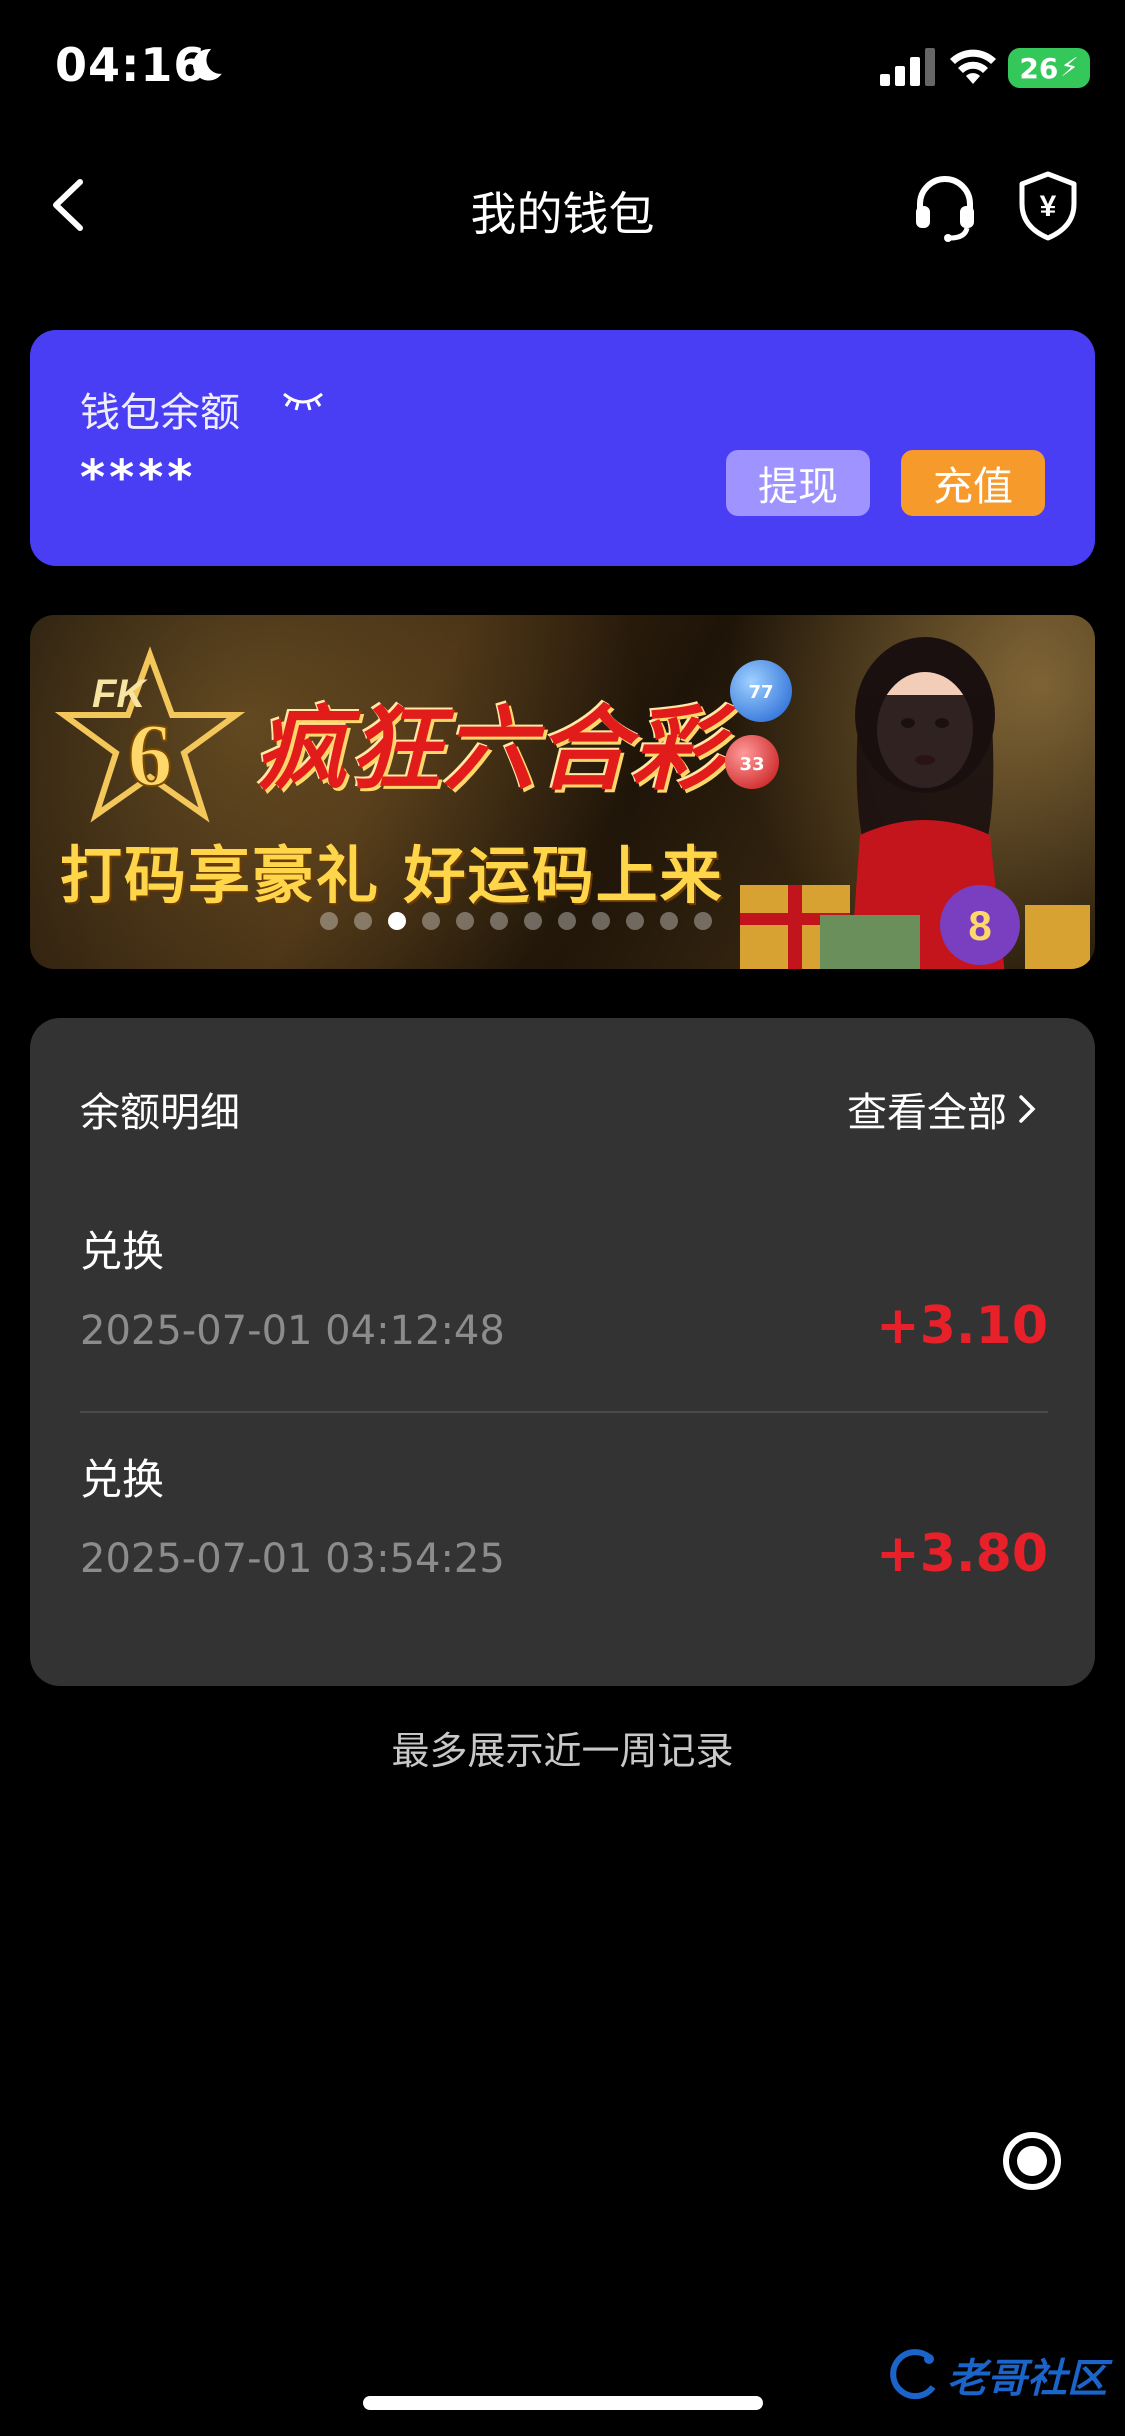 The image size is (1125, 2436). What do you see at coordinates (1069, 68) in the screenshot?
I see `charging-bolt-icon: ⚡` at bounding box center [1069, 68].